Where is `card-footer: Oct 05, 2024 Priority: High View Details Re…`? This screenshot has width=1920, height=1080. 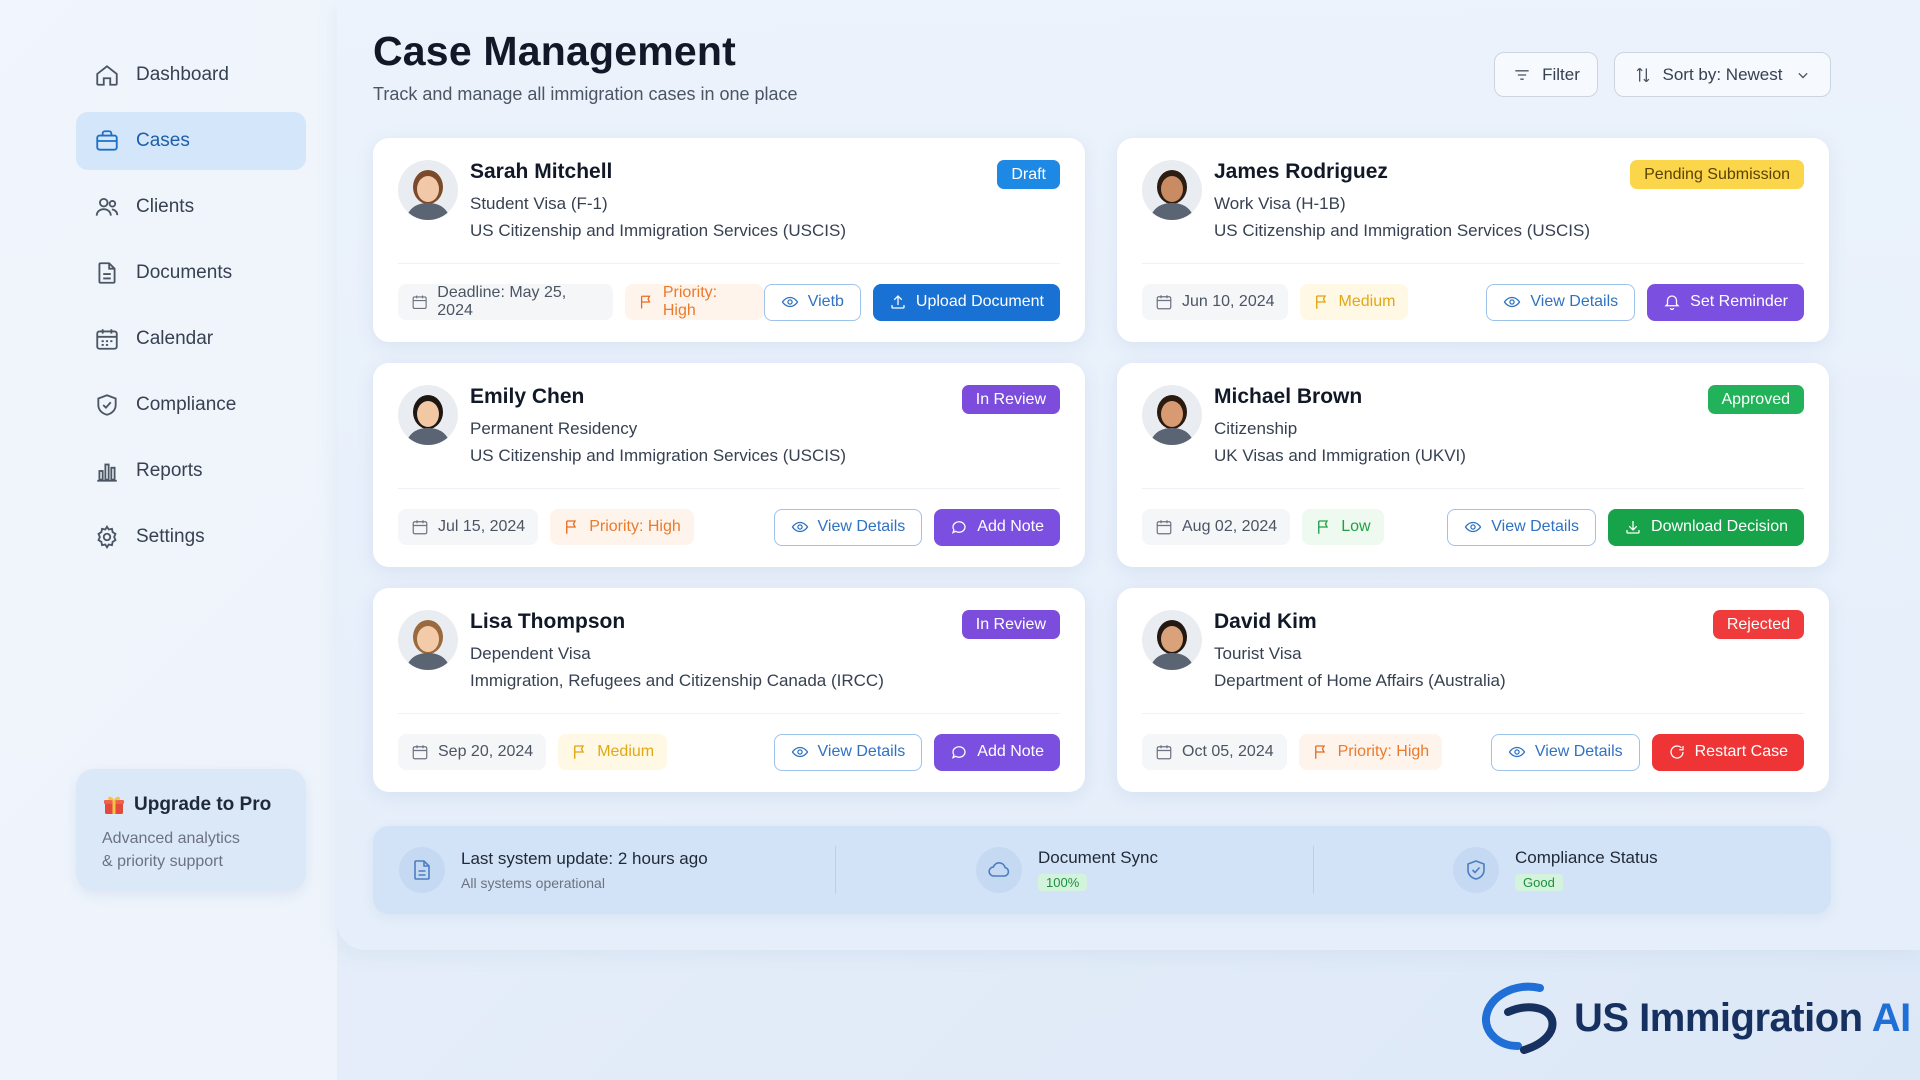
card-footer: Oct 05, 2024 Priority: High View Details Re… is located at coordinates (1473, 752).